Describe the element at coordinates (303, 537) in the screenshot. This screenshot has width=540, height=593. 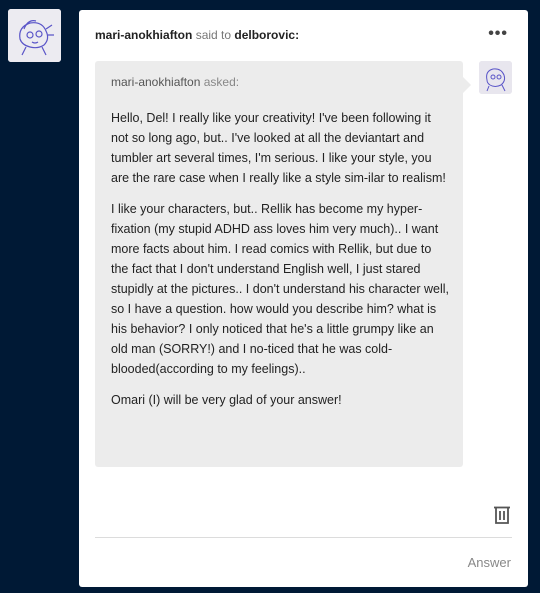
I see `footer-divider` at that location.